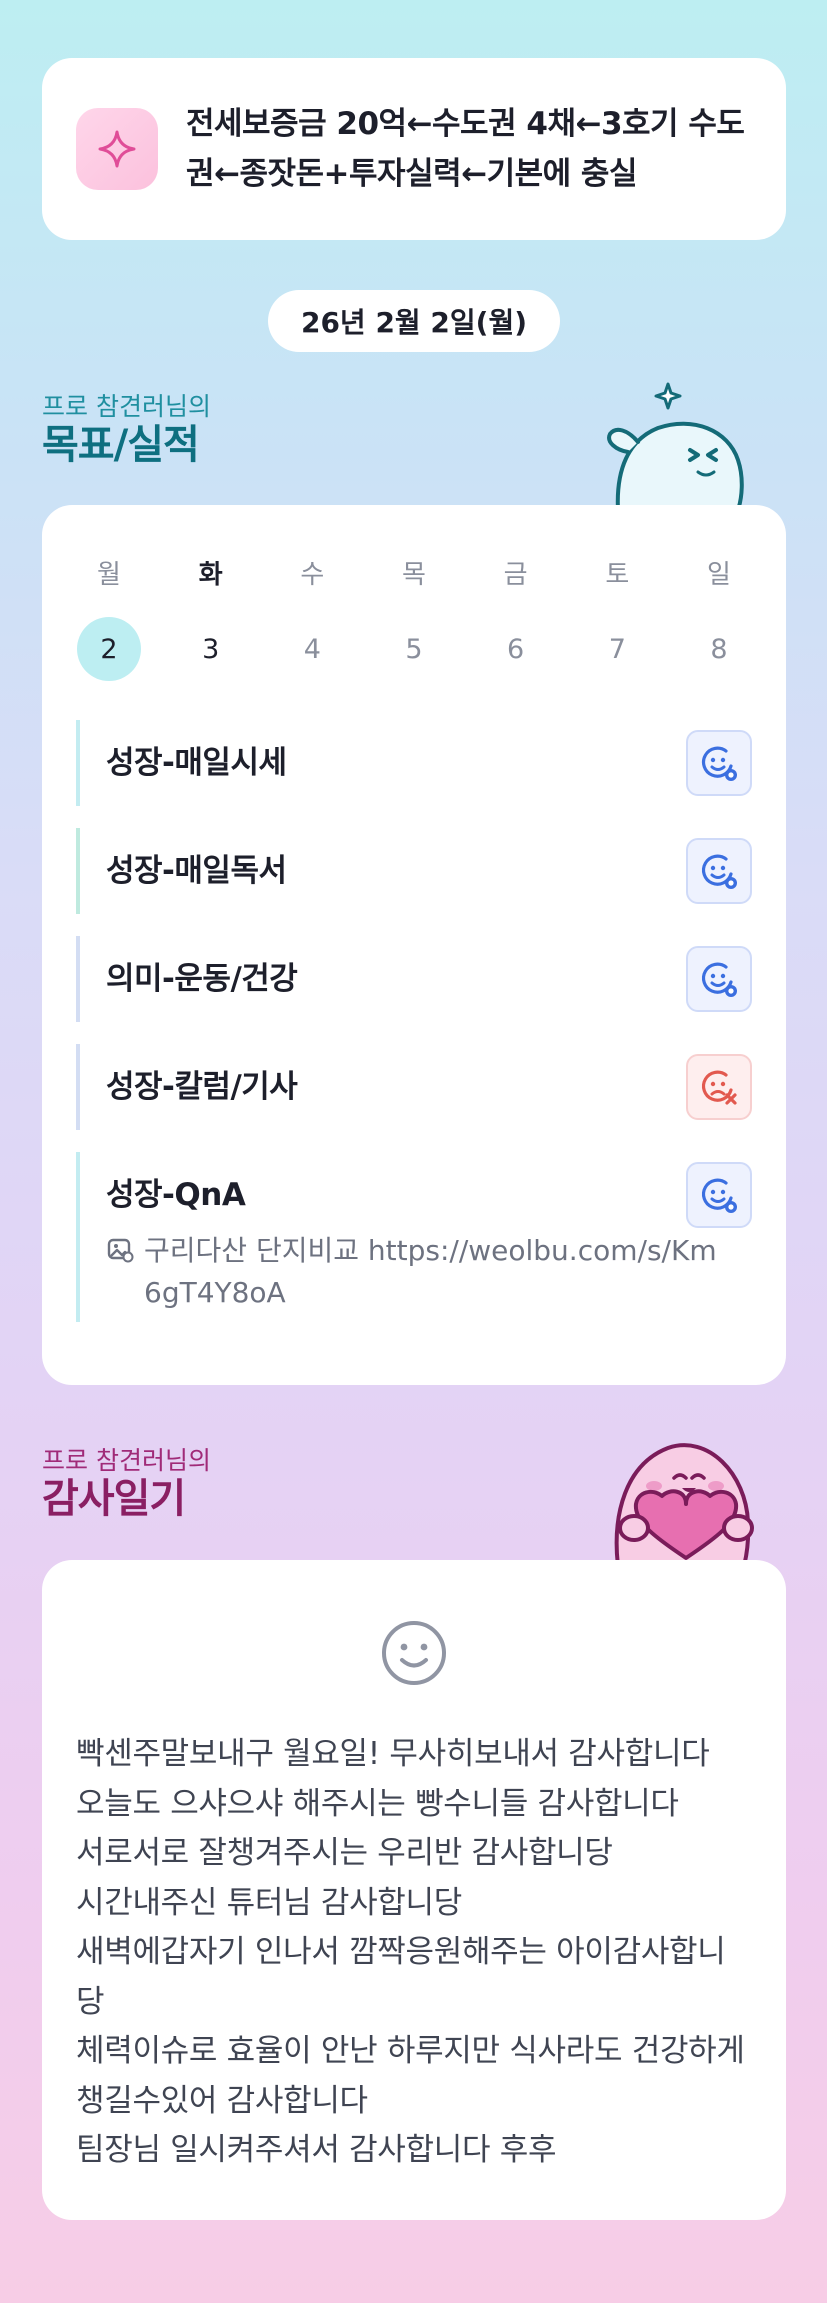 The image size is (827, 2303). Describe the element at coordinates (414, 649) in the screenshot. I see `day-number: 5` at that location.